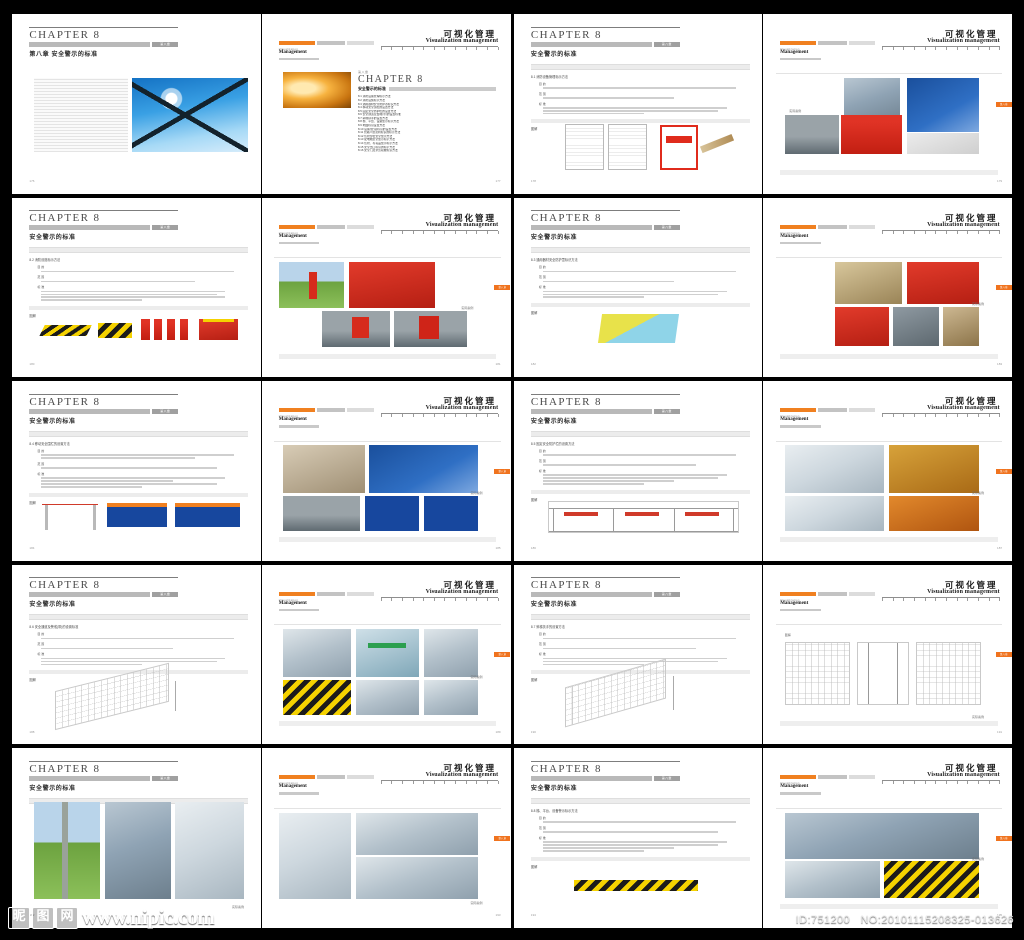 Image resolution: width=1024 pixels, height=940 pixels. Describe the element at coordinates (533, 915) in the screenshot. I see `page-number: 194` at that location.